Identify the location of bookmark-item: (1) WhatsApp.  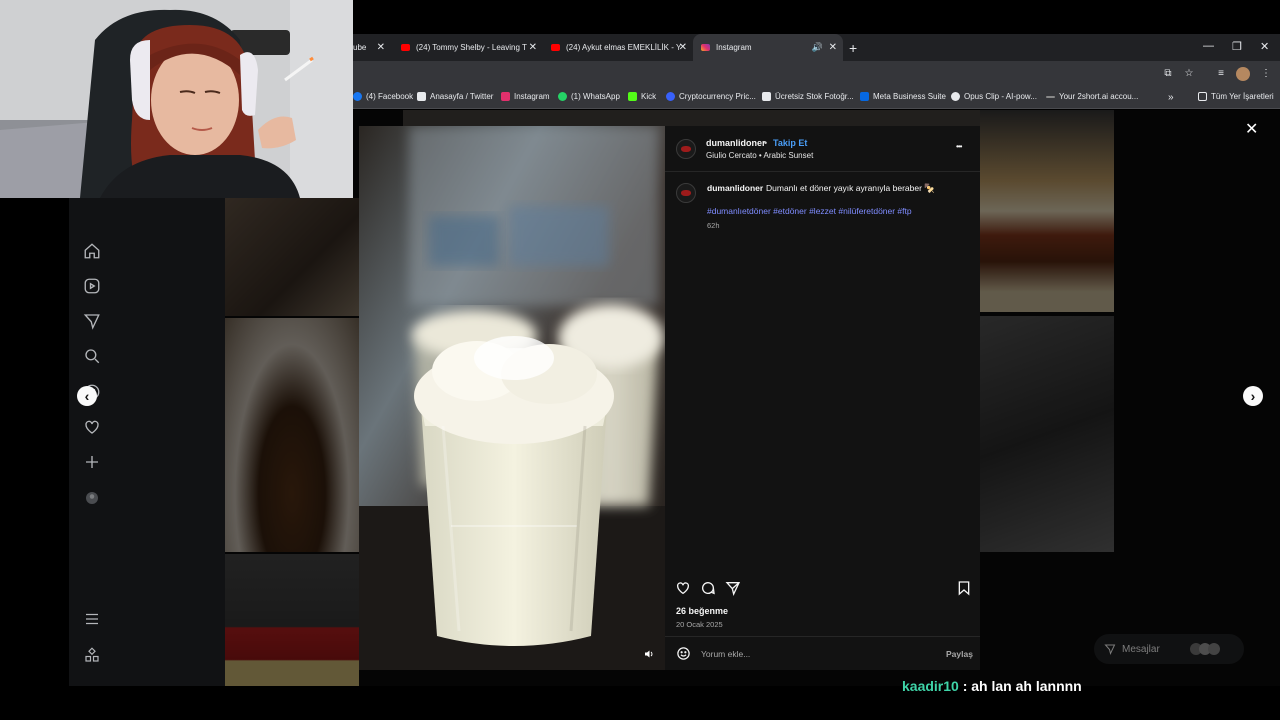
(589, 96).